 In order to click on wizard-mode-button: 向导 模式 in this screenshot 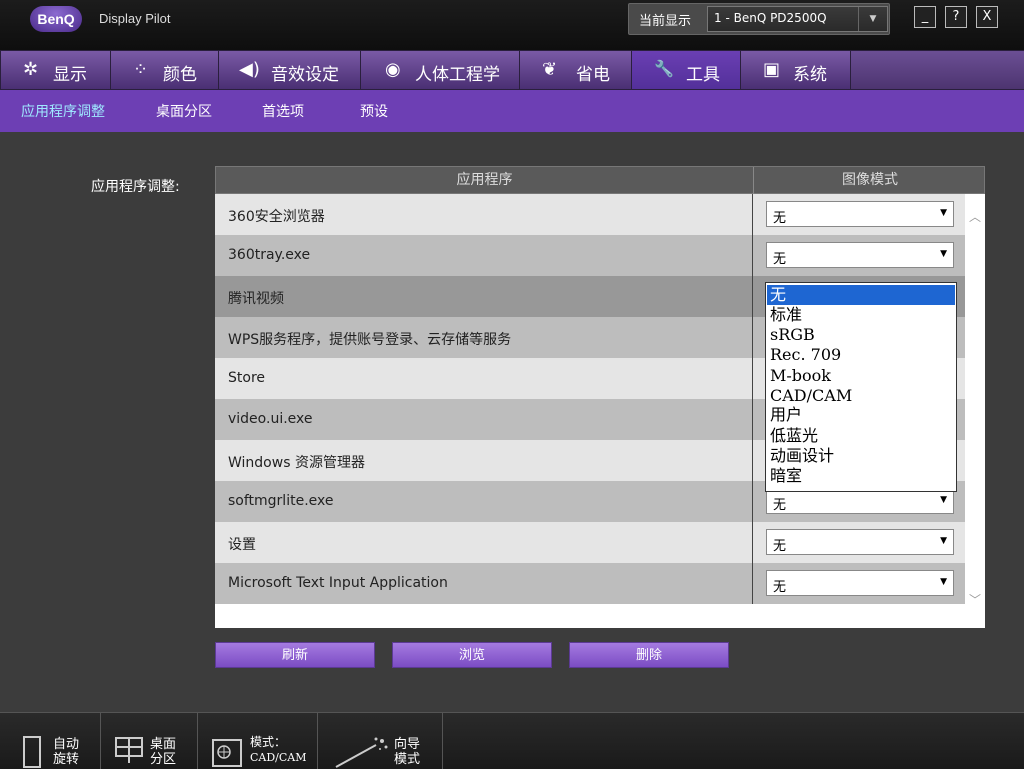, I will do `click(380, 741)`.